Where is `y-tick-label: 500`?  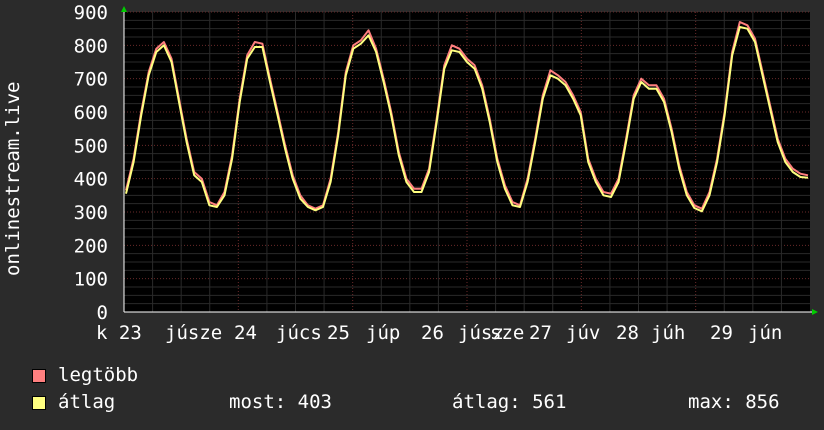
y-tick-label: 500 is located at coordinates (91, 146).